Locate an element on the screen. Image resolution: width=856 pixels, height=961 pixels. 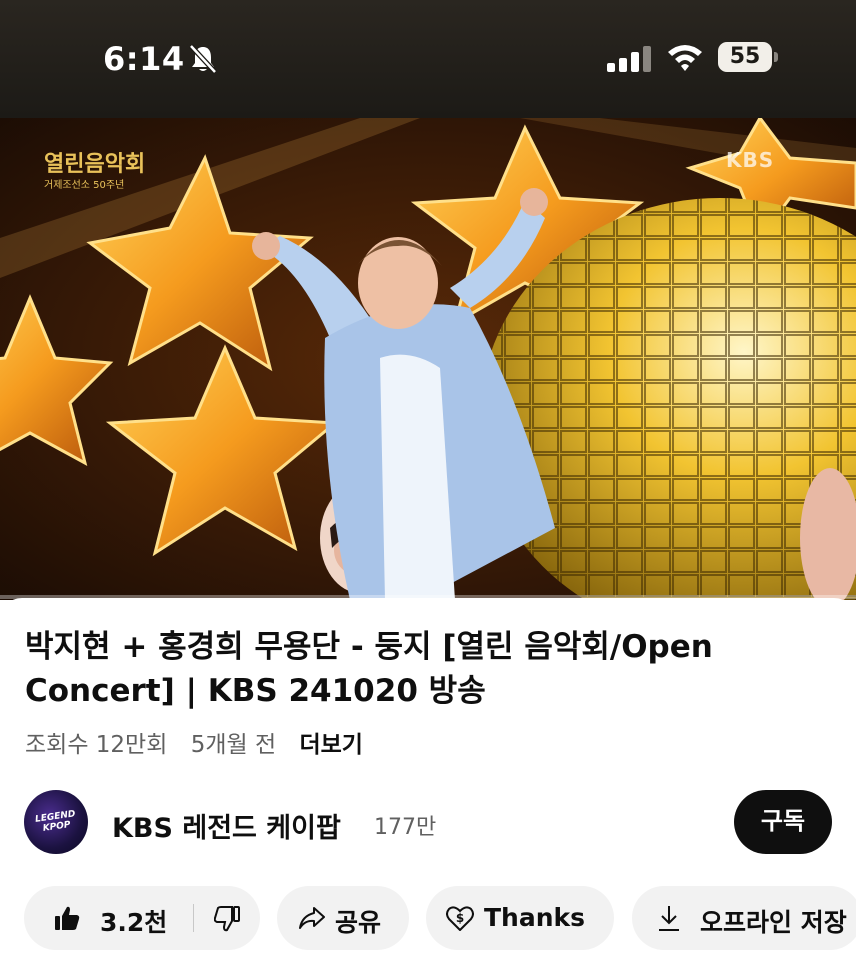
kbs-watermark: KBS is located at coordinates (750, 160).